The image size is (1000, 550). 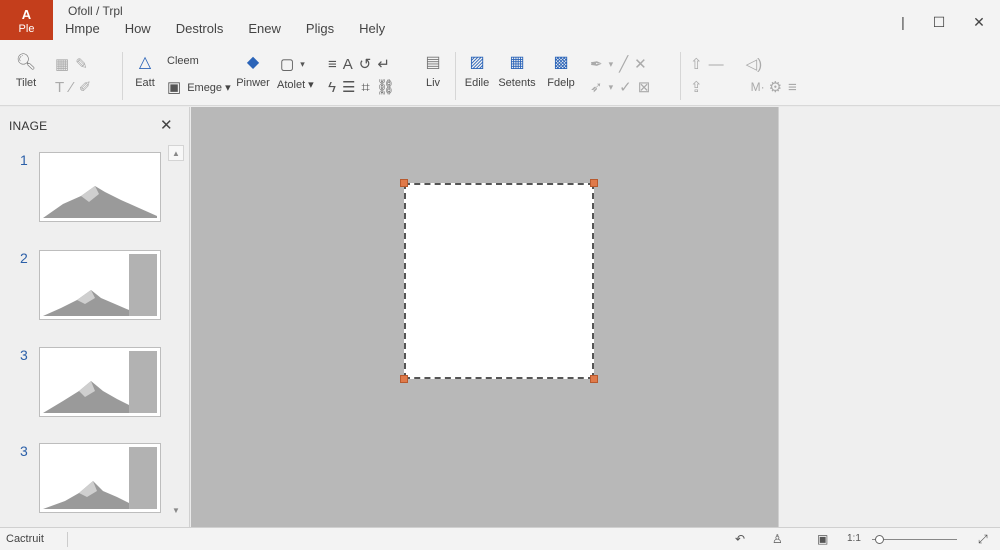 I want to click on liv-button: ▤ Liv, so click(x=433, y=71).